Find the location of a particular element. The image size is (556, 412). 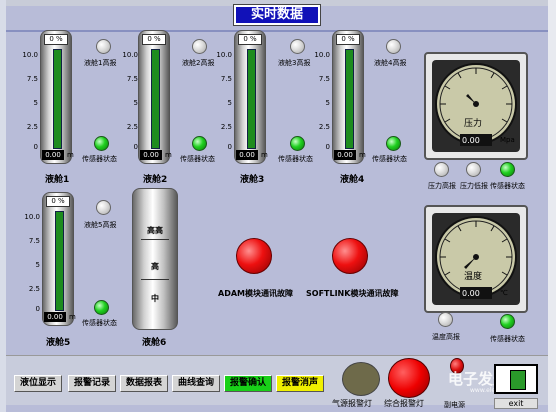

tank-2-gauge: 0 % 0.00 m is located at coordinates (155, 97).